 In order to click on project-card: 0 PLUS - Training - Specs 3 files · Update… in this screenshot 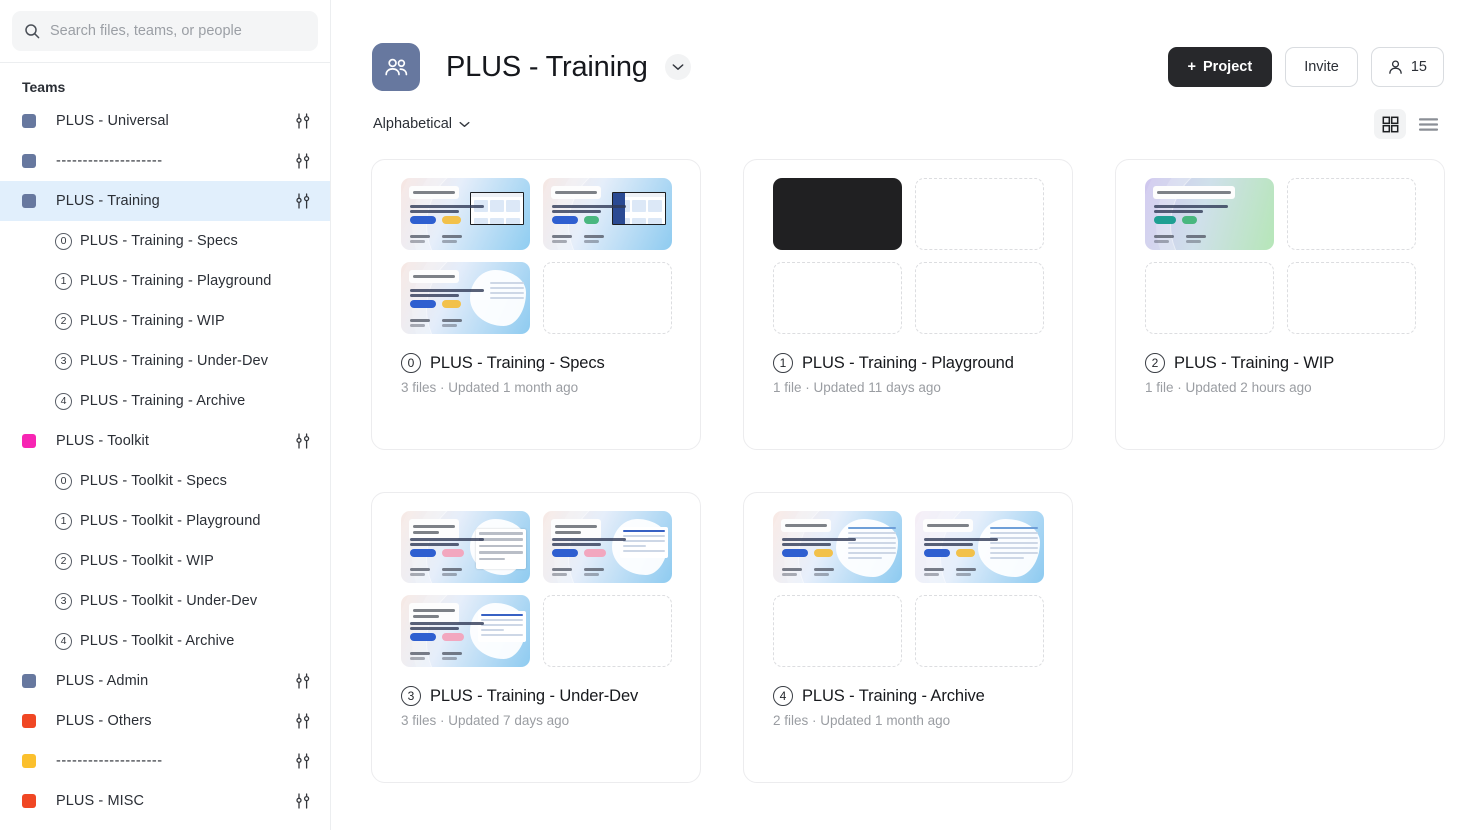, I will do `click(536, 304)`.